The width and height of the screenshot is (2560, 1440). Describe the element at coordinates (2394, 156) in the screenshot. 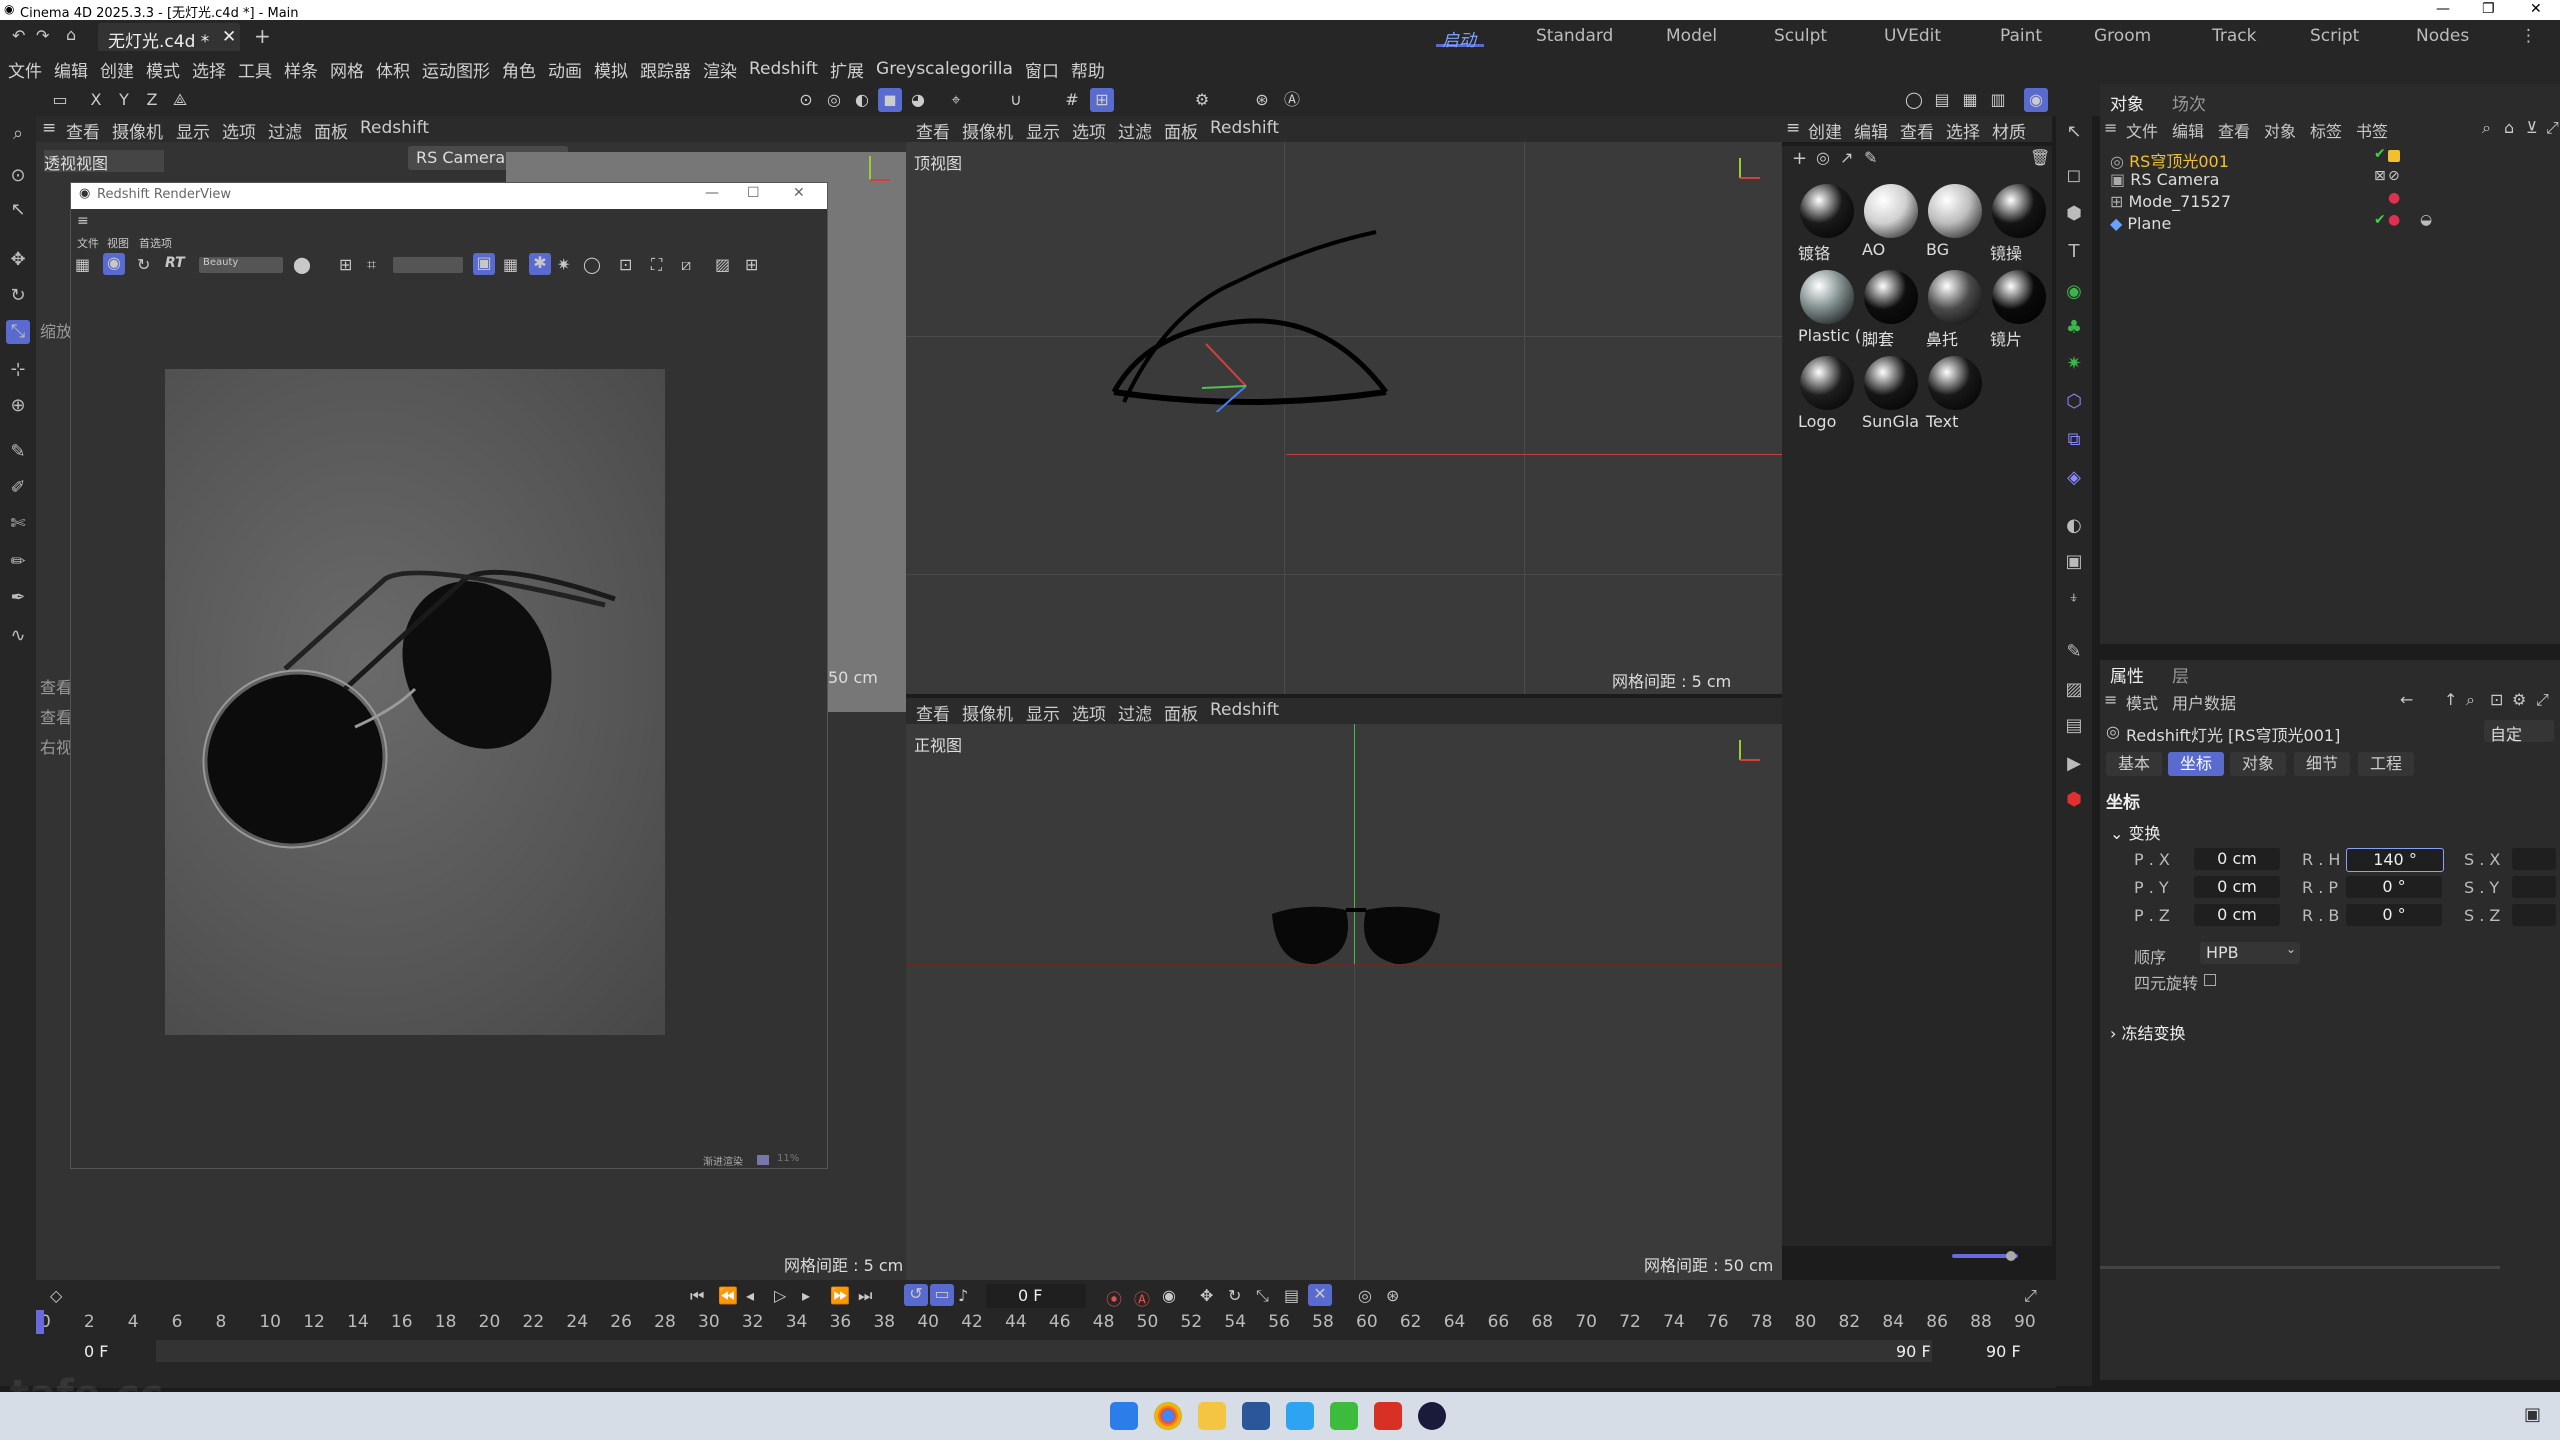

I see `tag-icon` at that location.